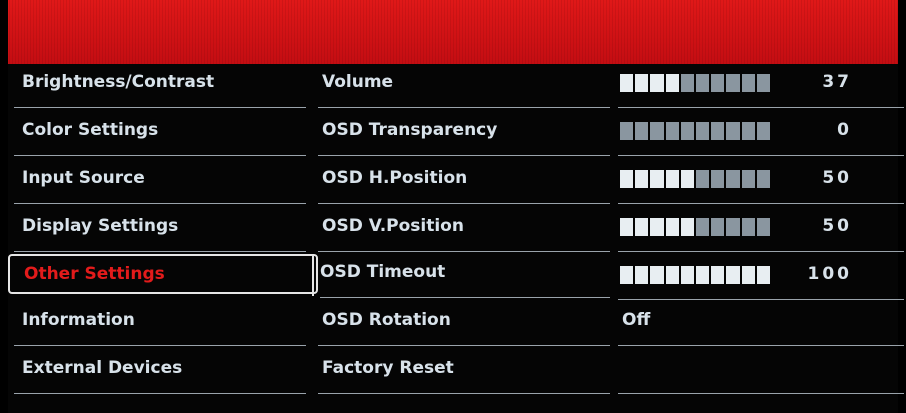  What do you see at coordinates (90, 130) in the screenshot?
I see `category-label: Color Settings` at bounding box center [90, 130].